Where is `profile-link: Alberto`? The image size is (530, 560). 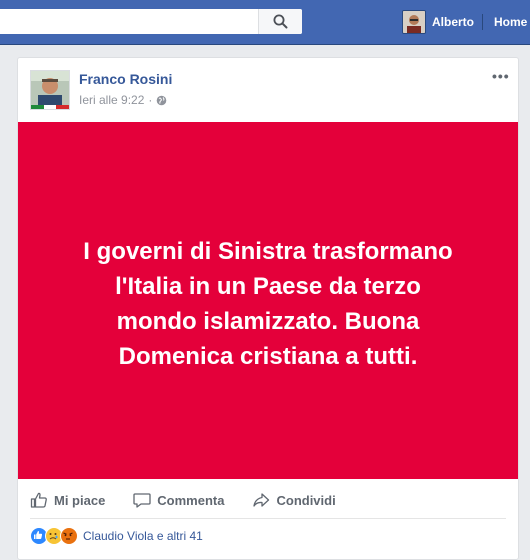
profile-link: Alberto is located at coordinates (438, 22).